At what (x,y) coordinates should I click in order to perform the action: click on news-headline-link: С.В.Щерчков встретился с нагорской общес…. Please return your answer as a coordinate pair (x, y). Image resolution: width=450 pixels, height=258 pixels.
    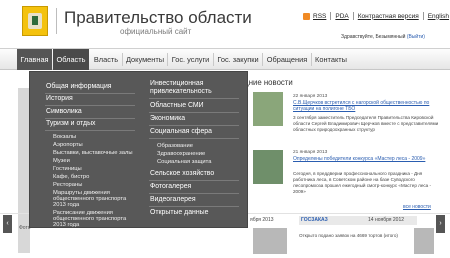
    Looking at the image, I should click on (368, 106).